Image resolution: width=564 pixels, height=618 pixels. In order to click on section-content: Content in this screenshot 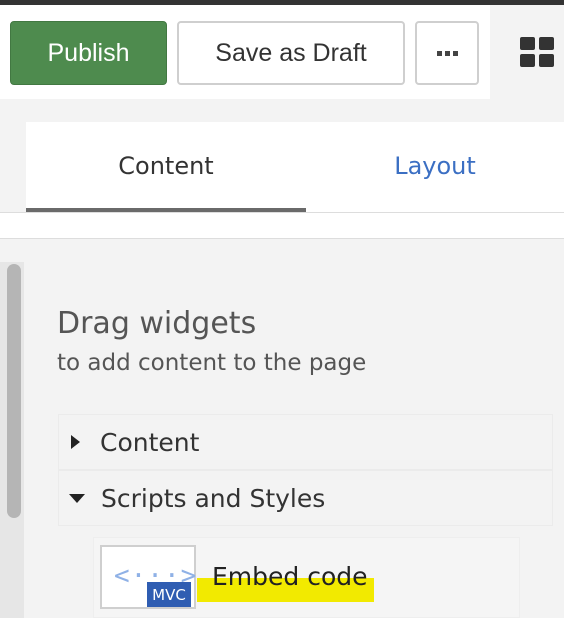, I will do `click(305, 442)`.